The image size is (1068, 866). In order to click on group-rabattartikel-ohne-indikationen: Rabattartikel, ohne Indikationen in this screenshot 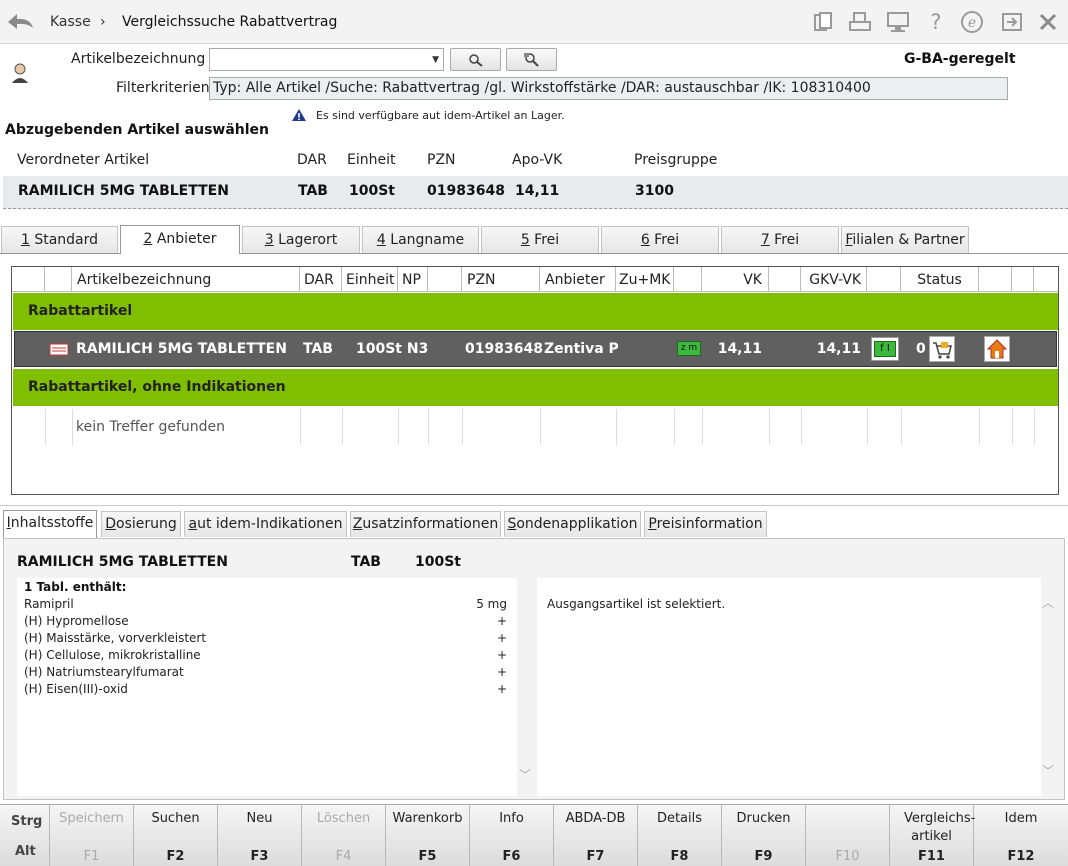, I will do `click(535, 387)`.